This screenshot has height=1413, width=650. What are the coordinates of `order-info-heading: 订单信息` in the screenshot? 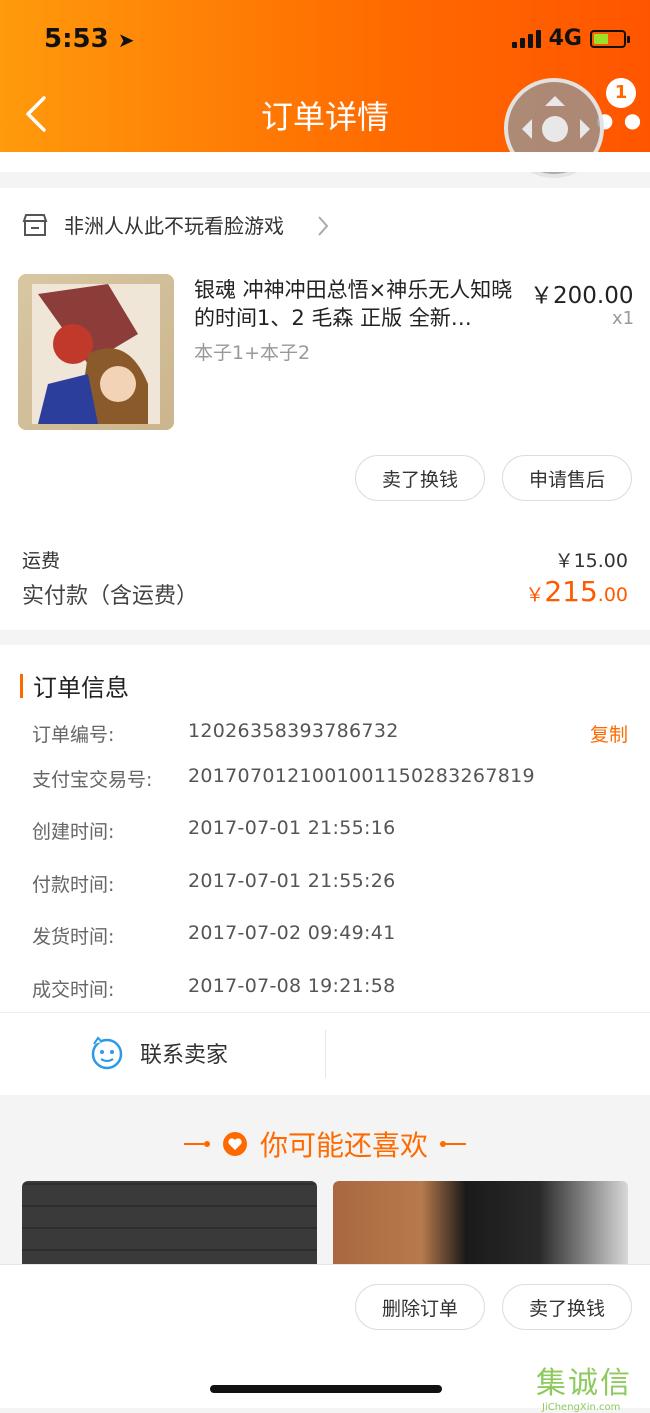 It's located at (74, 685).